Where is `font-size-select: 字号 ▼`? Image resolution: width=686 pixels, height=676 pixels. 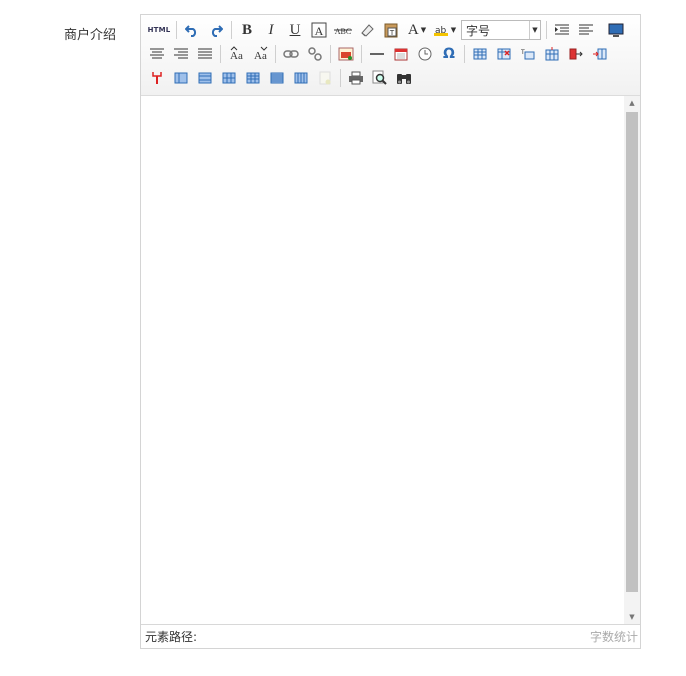
font-size-select: 字号 ▼ is located at coordinates (501, 30).